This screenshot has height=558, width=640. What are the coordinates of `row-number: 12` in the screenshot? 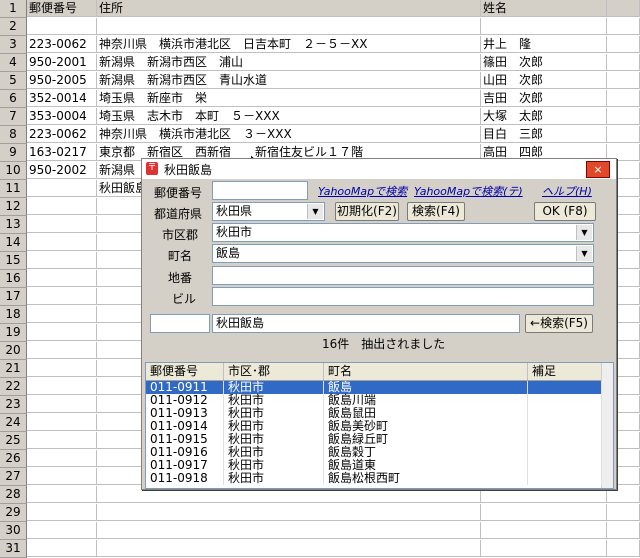 It's located at (13, 207).